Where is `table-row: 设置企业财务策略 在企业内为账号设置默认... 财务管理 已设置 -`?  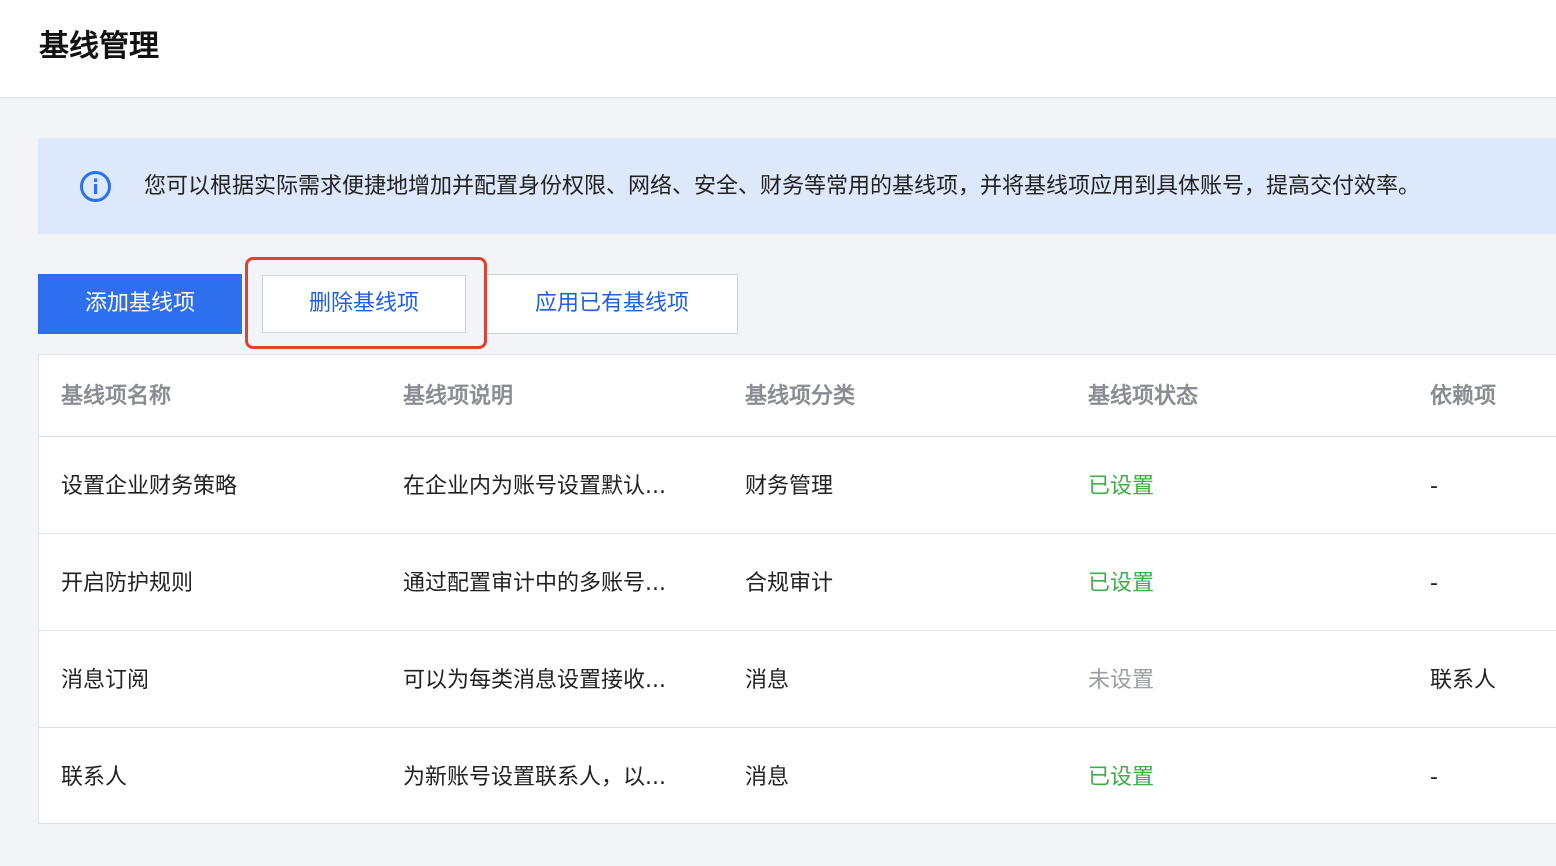 table-row: 设置企业财务策略 在企业内为账号设置默认... 财务管理 已设置 - is located at coordinates (797, 485).